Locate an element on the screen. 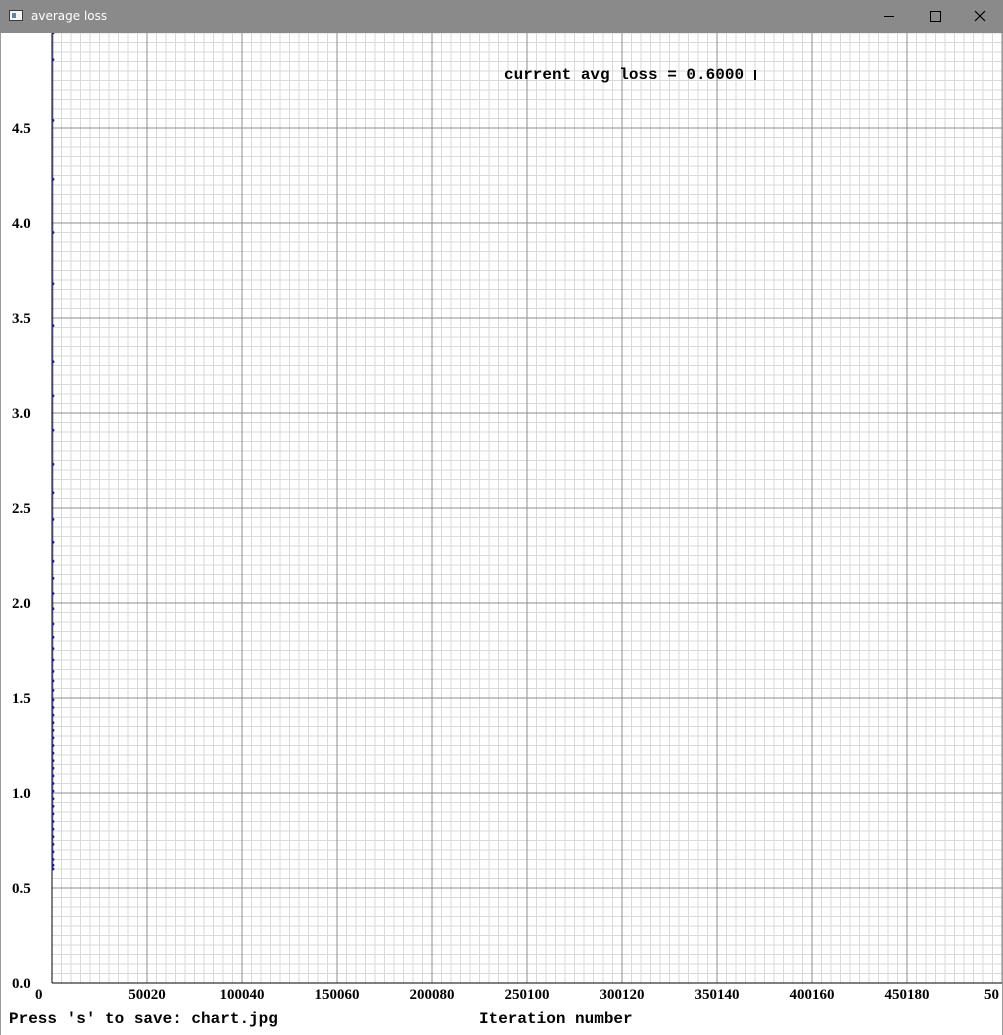 Image resolution: width=1003 pixels, height=1035 pixels. minimize-icon is located at coordinates (889, 16).